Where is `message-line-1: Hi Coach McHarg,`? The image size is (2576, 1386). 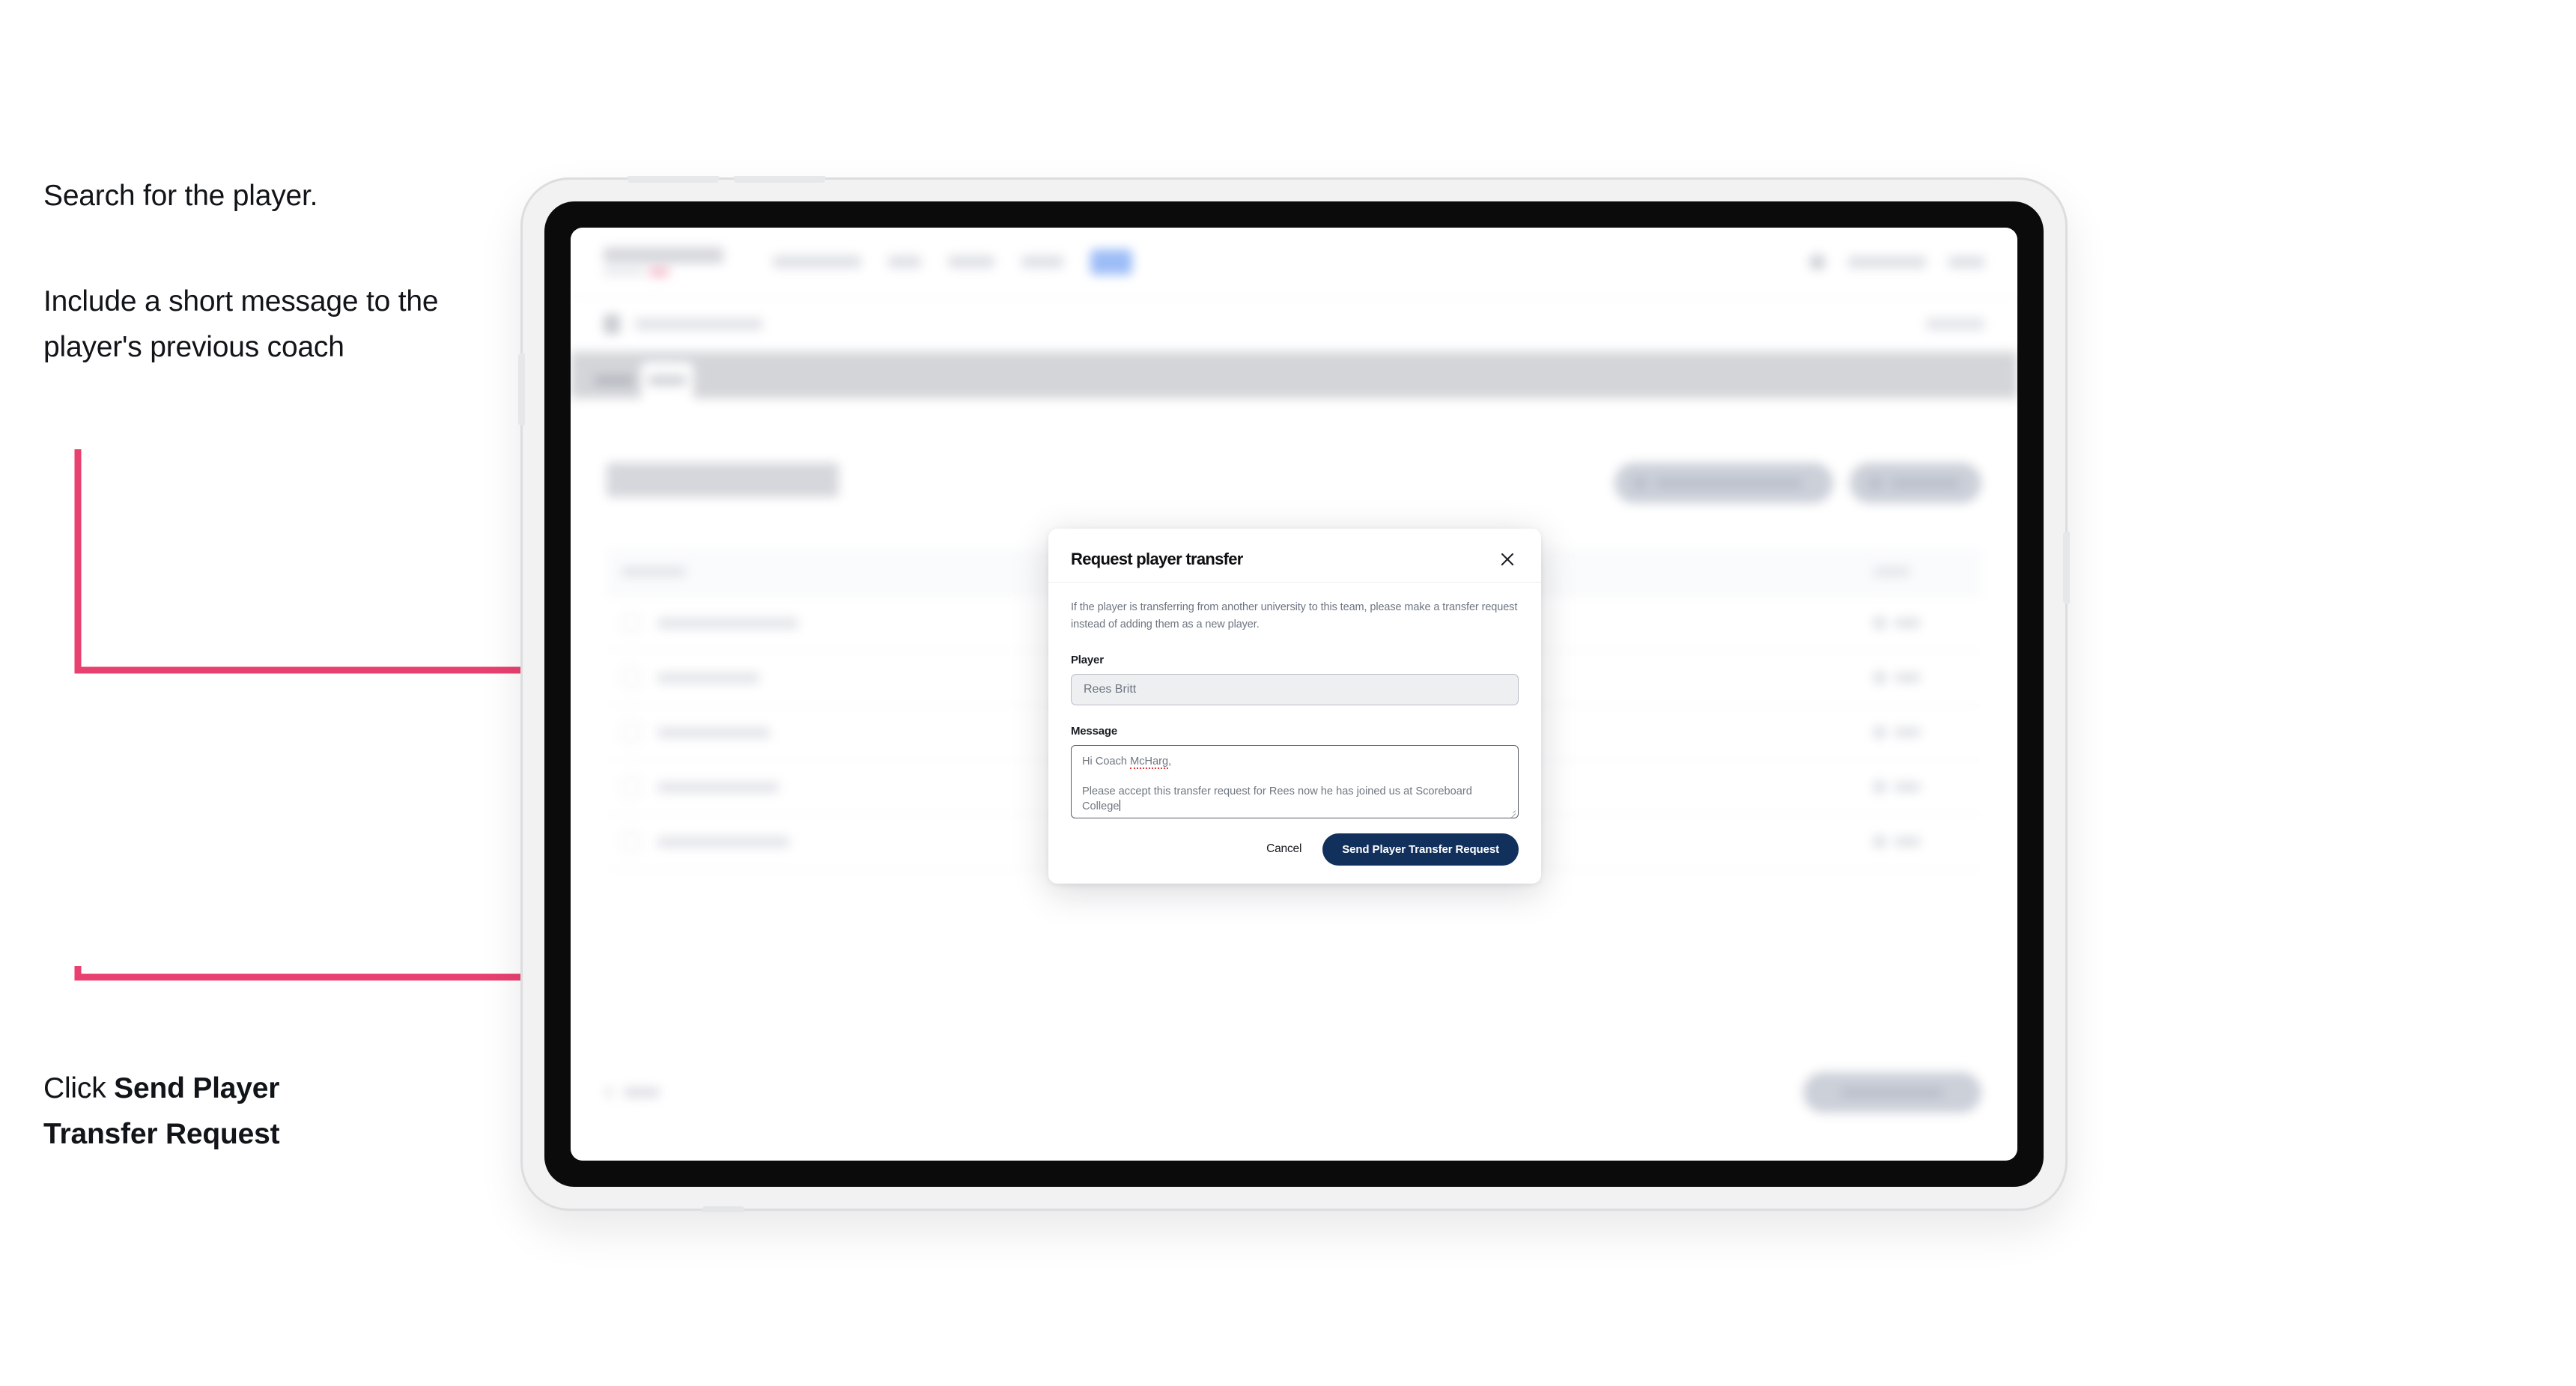
message-line-1: Hi Coach McHarg, is located at coordinates (1294, 762).